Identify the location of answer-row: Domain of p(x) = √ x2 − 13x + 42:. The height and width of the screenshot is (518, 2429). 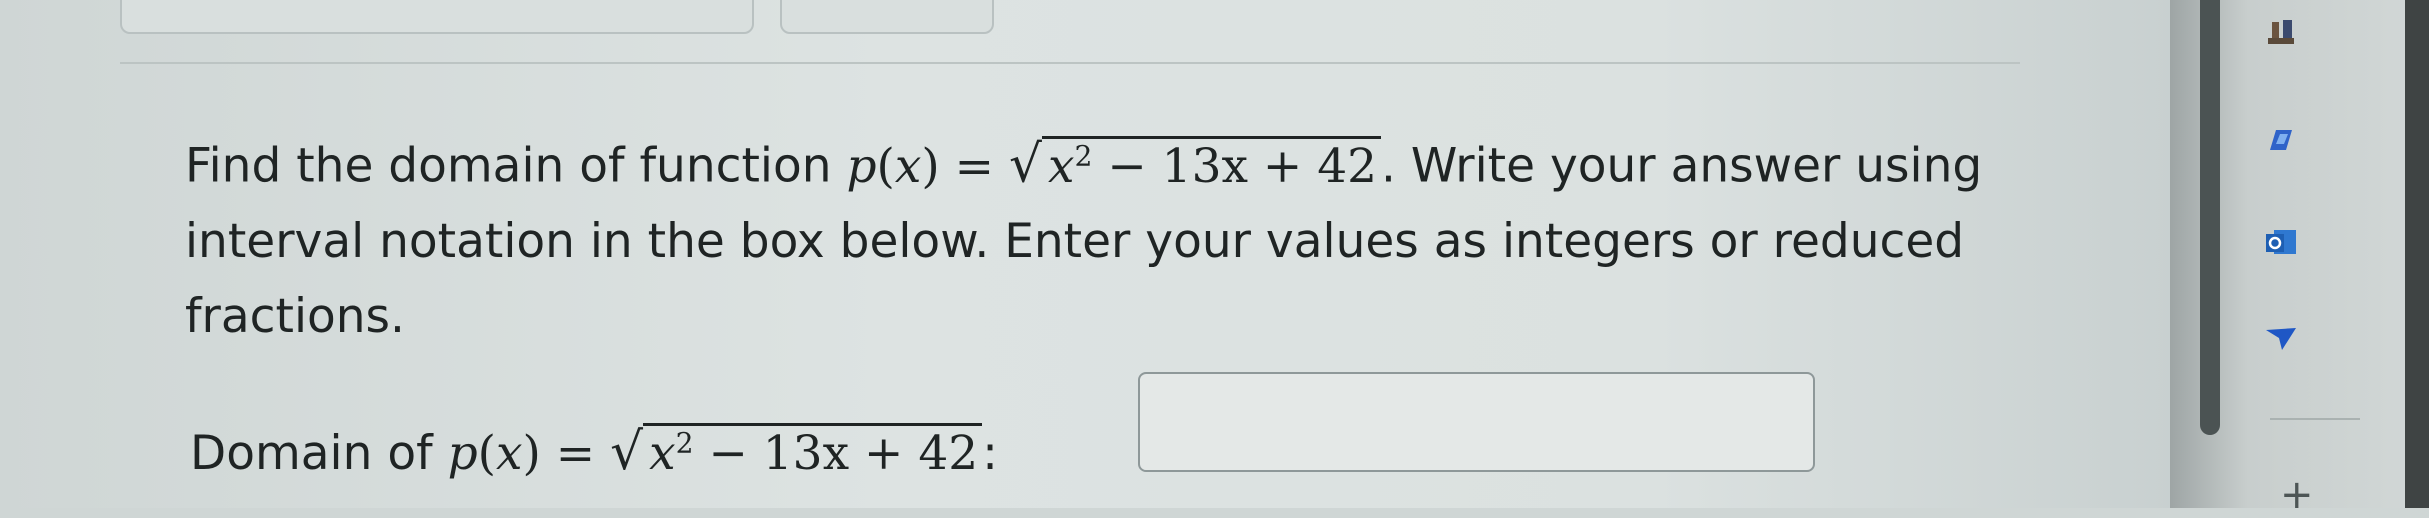
(594, 452).